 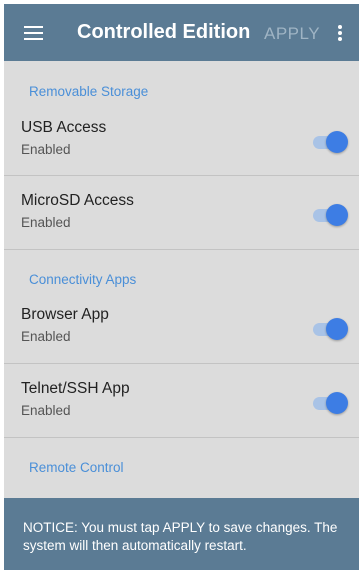 What do you see at coordinates (77, 200) in the screenshot?
I see `setting-name: MicroSD Access` at bounding box center [77, 200].